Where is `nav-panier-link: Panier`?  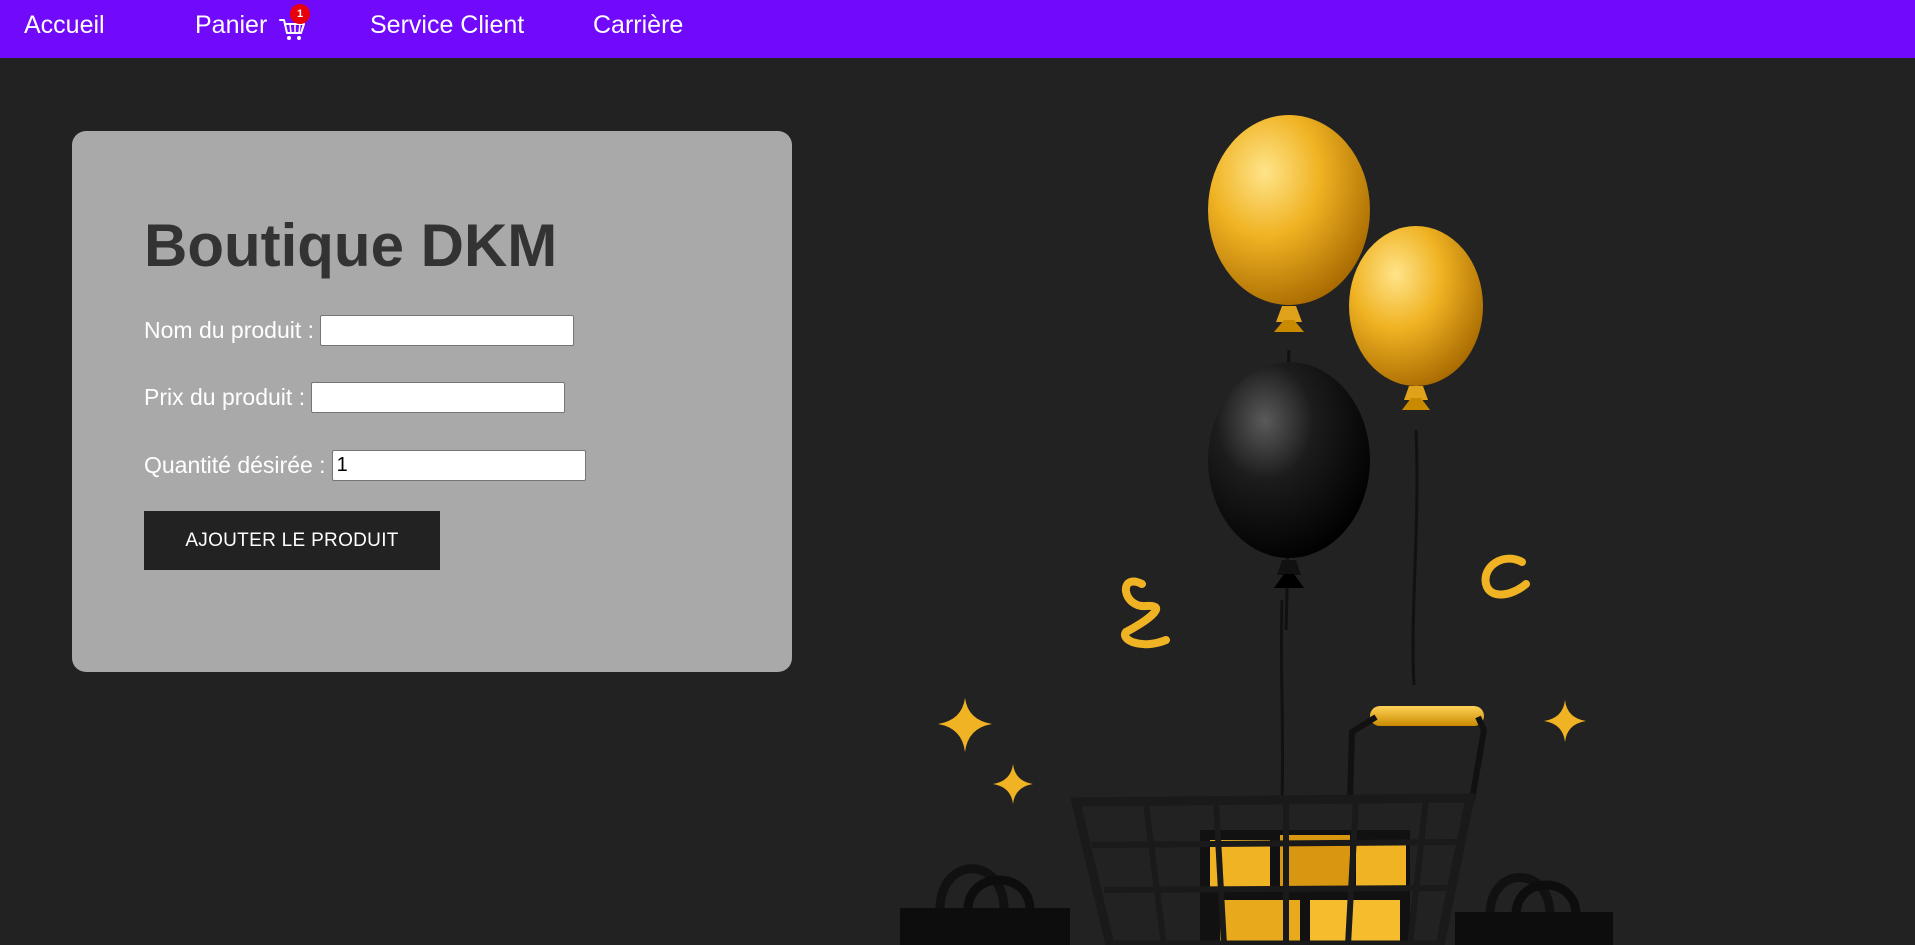
nav-panier-link: Panier is located at coordinates (231, 25).